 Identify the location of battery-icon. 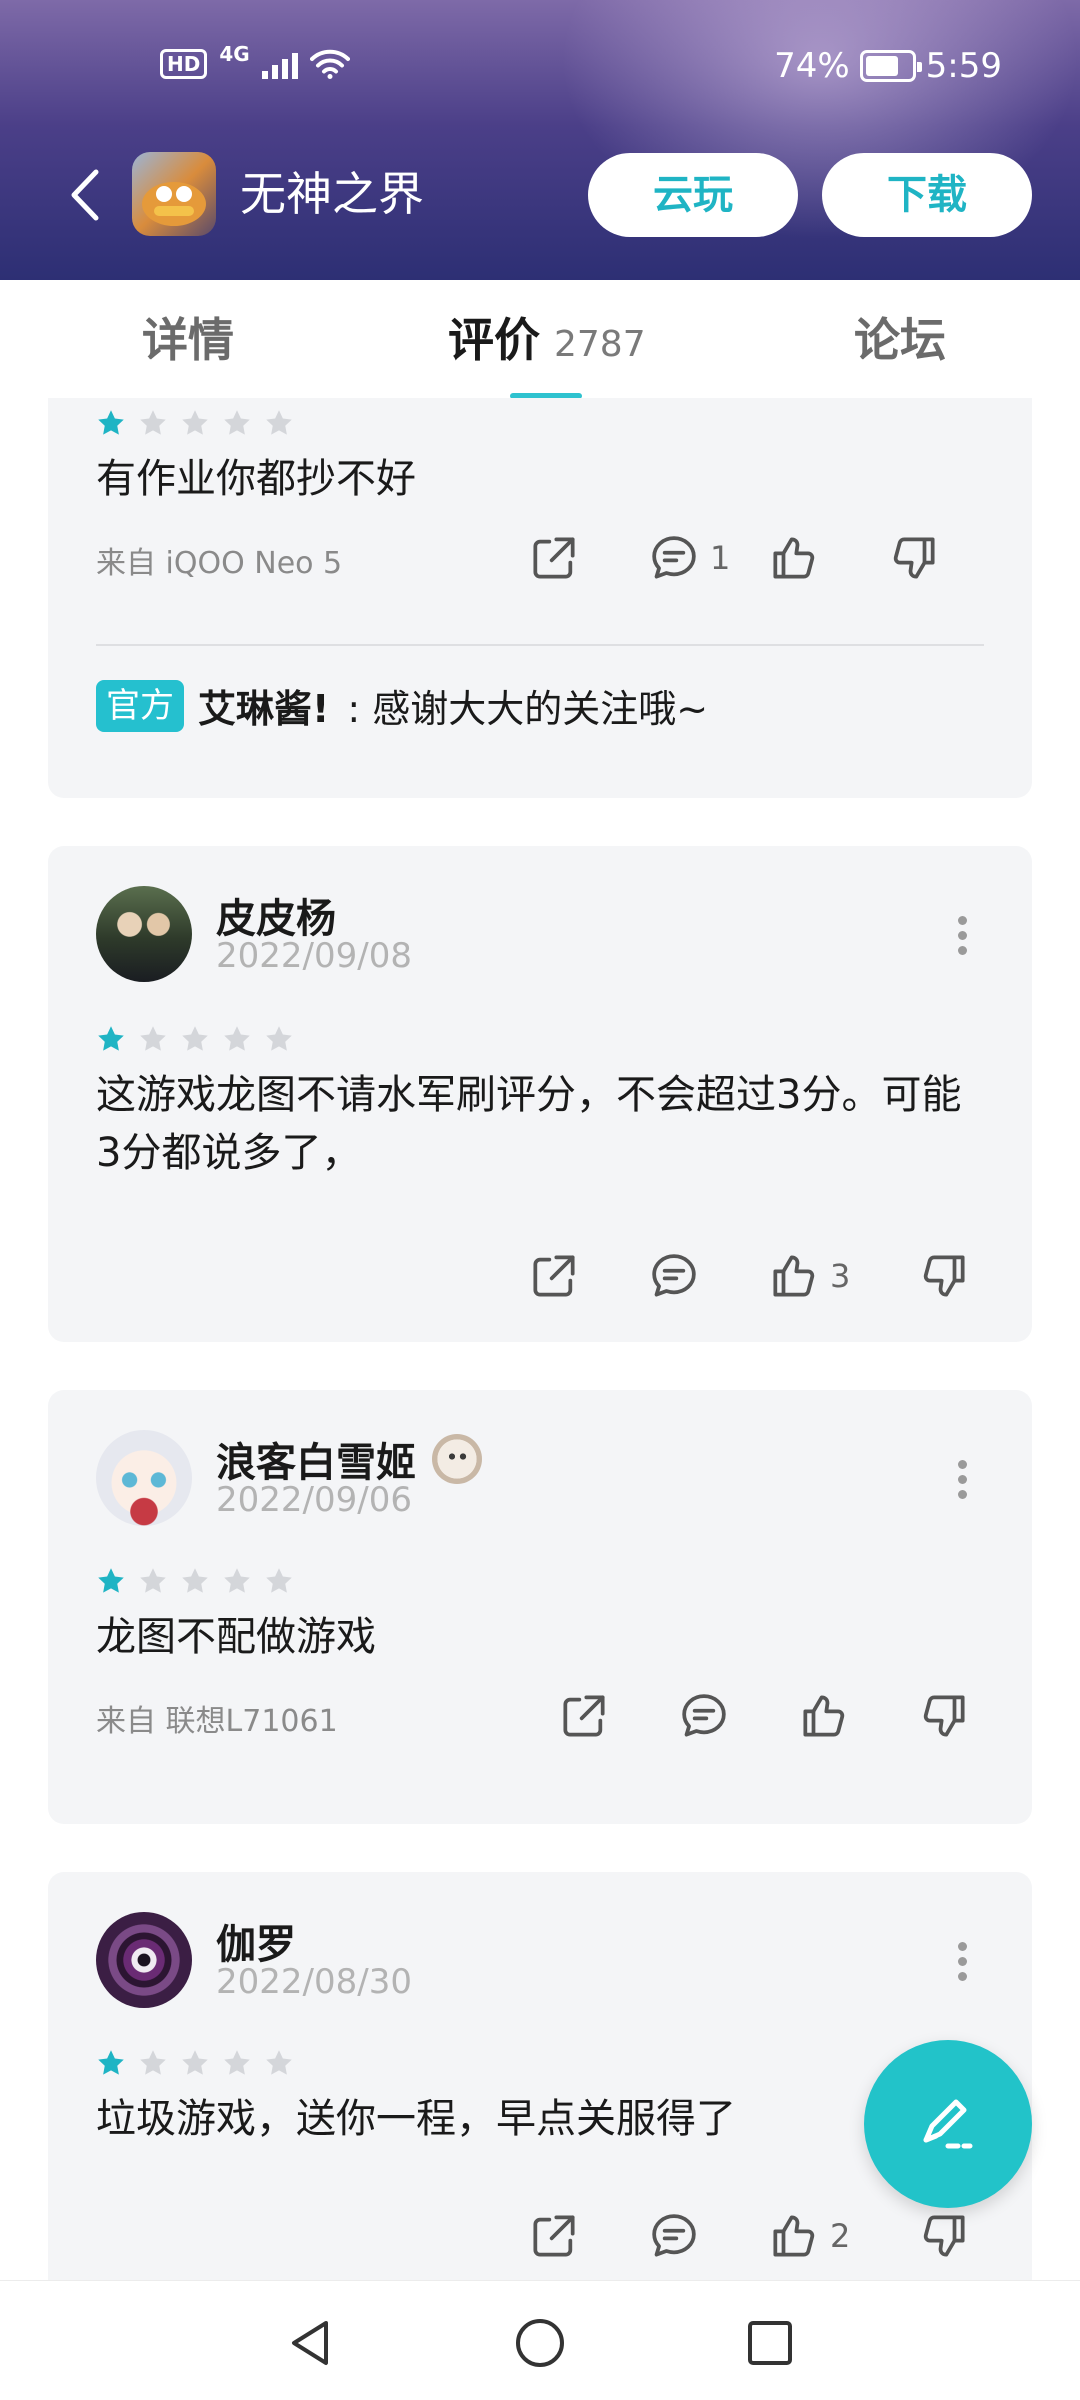
(890, 66).